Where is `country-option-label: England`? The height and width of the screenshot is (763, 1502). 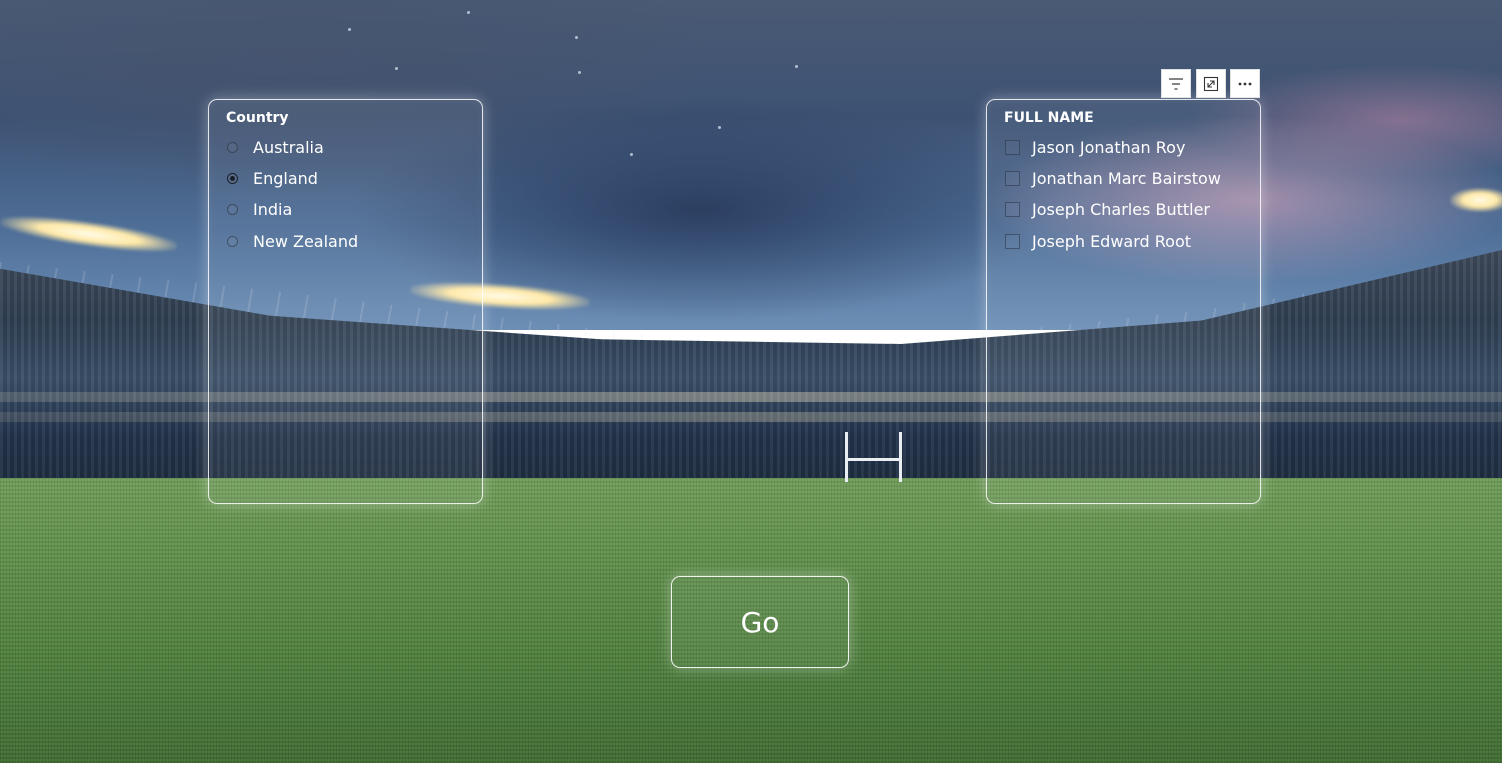
country-option-label: England is located at coordinates (285, 178).